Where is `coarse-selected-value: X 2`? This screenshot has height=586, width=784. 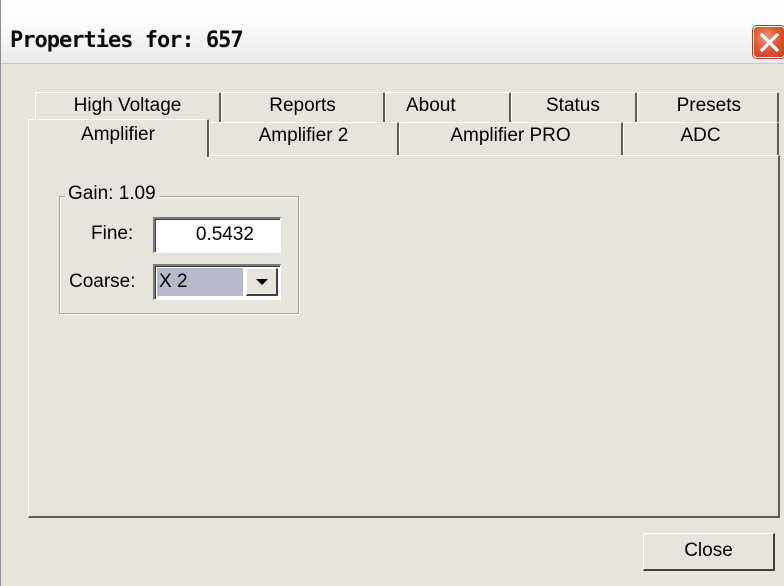 coarse-selected-value: X 2 is located at coordinates (200, 282).